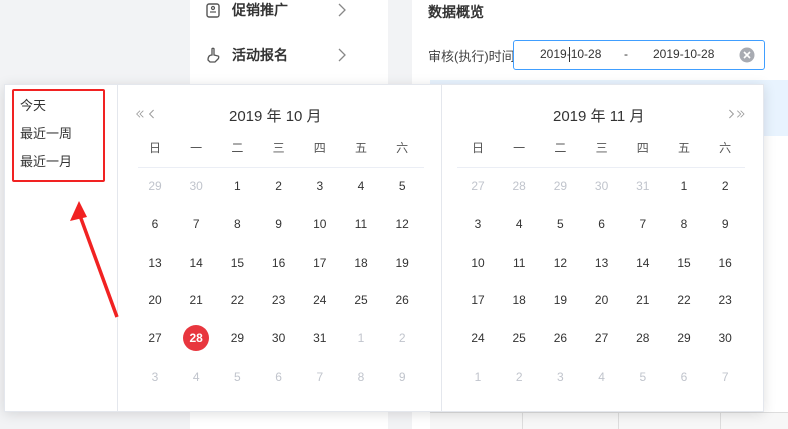  I want to click on day-cell-other-month: 31, so click(643, 186).